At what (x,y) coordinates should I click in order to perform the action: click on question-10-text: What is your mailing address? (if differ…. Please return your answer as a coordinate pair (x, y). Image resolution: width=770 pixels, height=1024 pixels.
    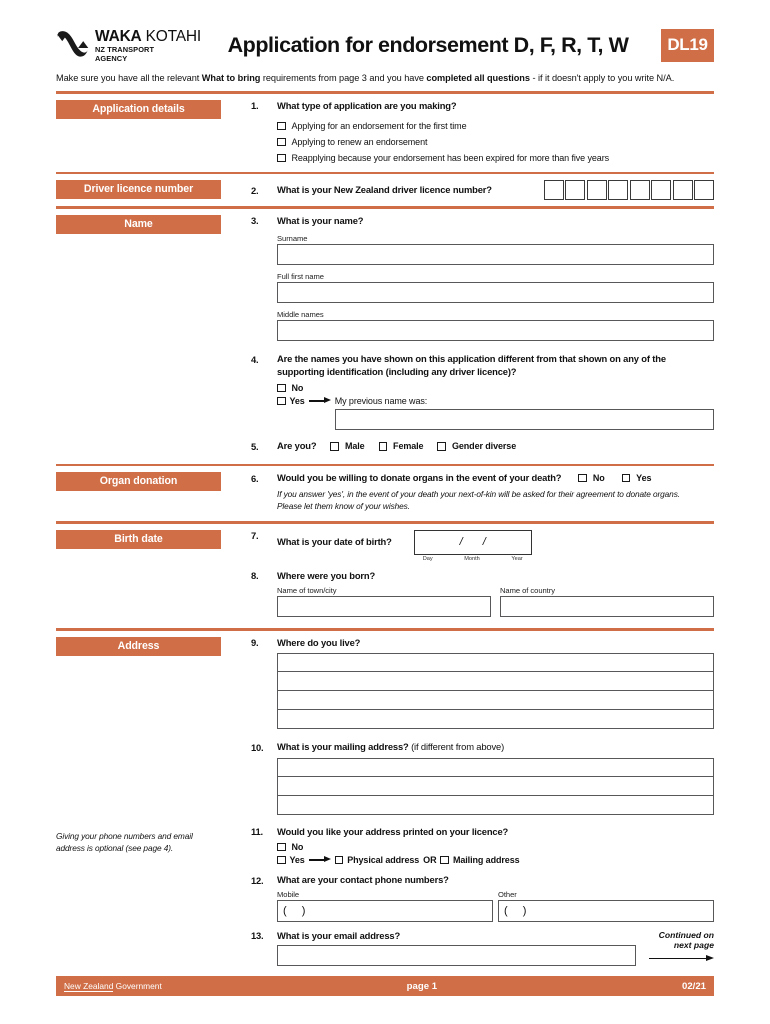
    Looking at the image, I should click on (495, 747).